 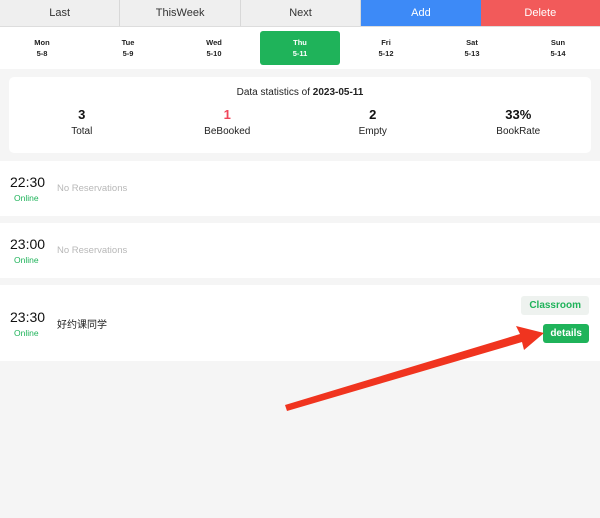 I want to click on slot-student-name: 好约课同学, so click(x=82, y=325).